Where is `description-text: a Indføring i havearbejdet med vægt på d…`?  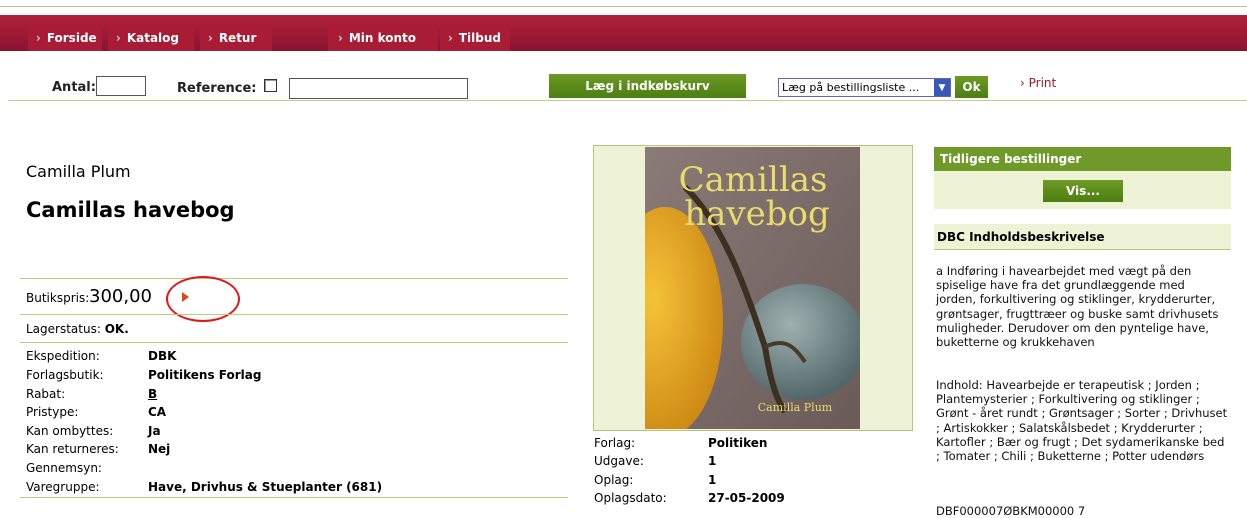 description-text: a Indføring i havearbejdet med vægt på d… is located at coordinates (1077, 307).